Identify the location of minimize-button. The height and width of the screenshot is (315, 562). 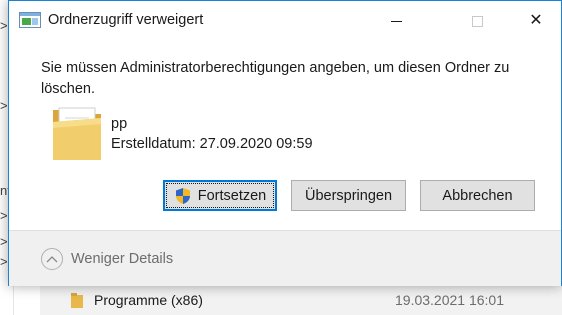
(396, 21).